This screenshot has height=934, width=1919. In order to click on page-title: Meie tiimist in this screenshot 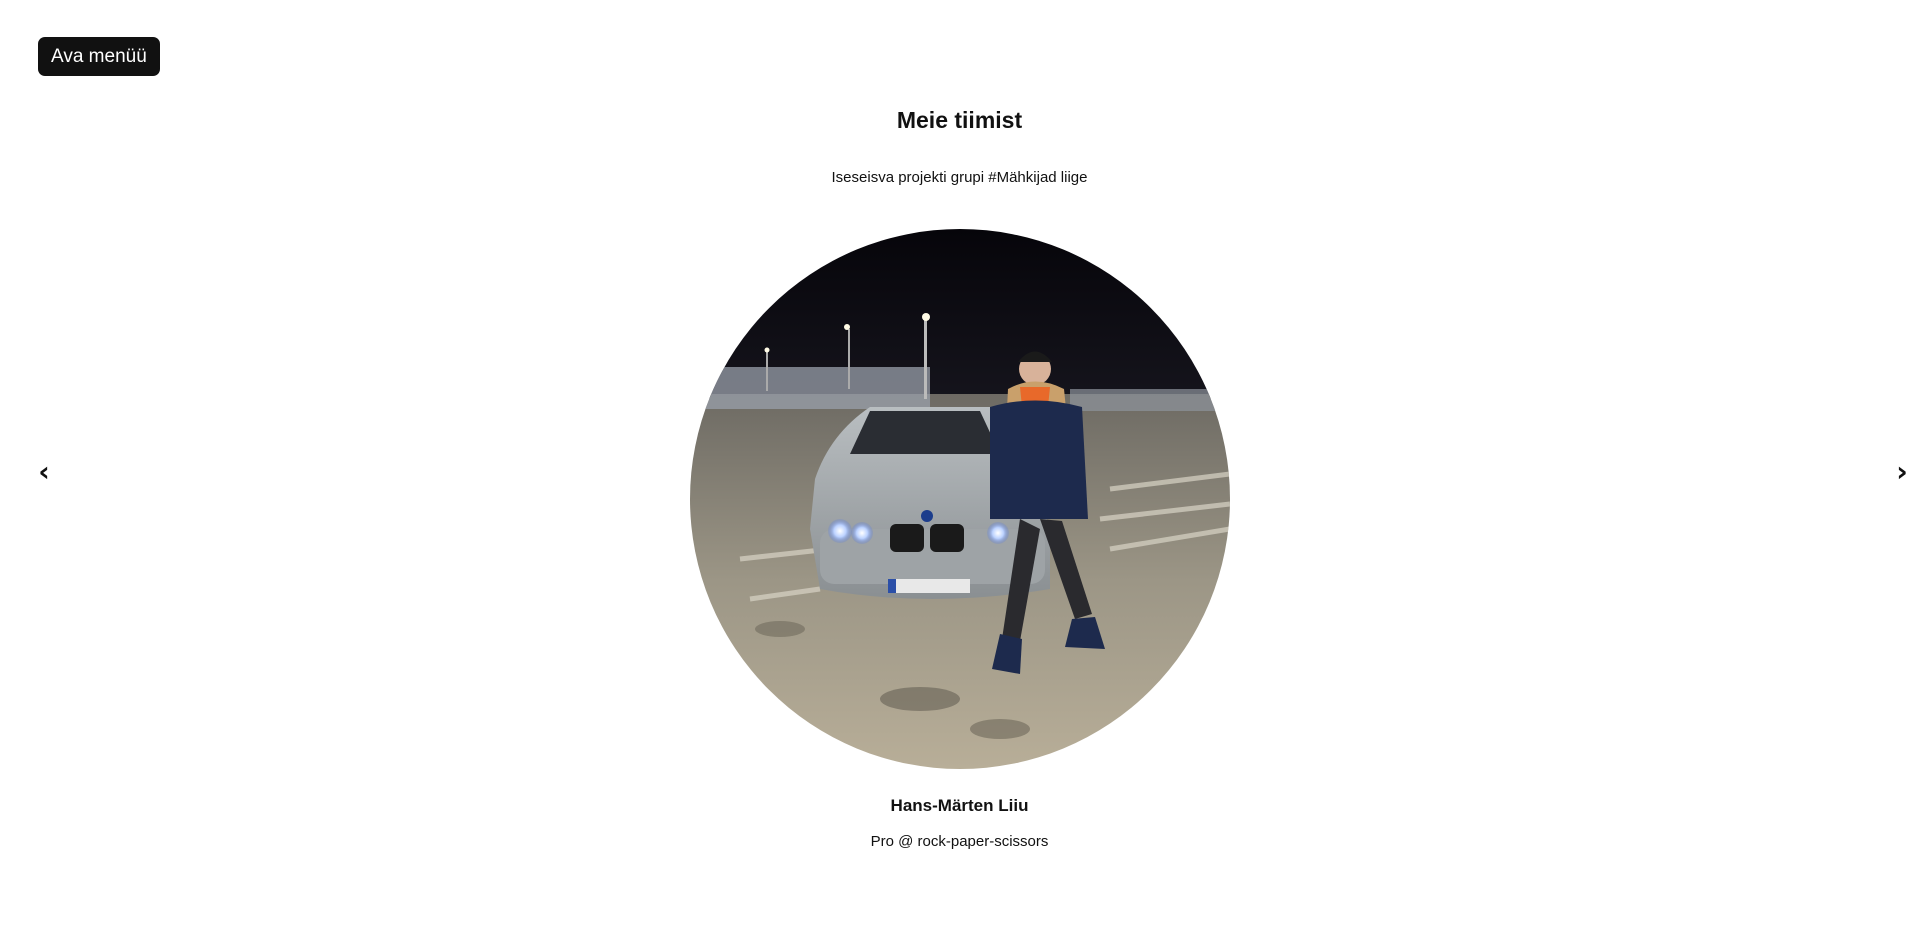, I will do `click(959, 120)`.